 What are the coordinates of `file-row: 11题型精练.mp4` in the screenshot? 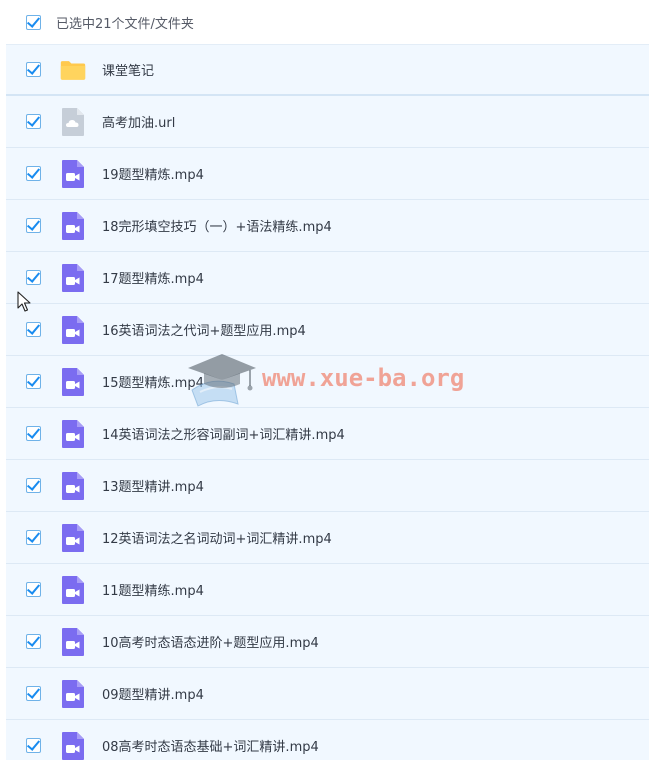 It's located at (327, 590).